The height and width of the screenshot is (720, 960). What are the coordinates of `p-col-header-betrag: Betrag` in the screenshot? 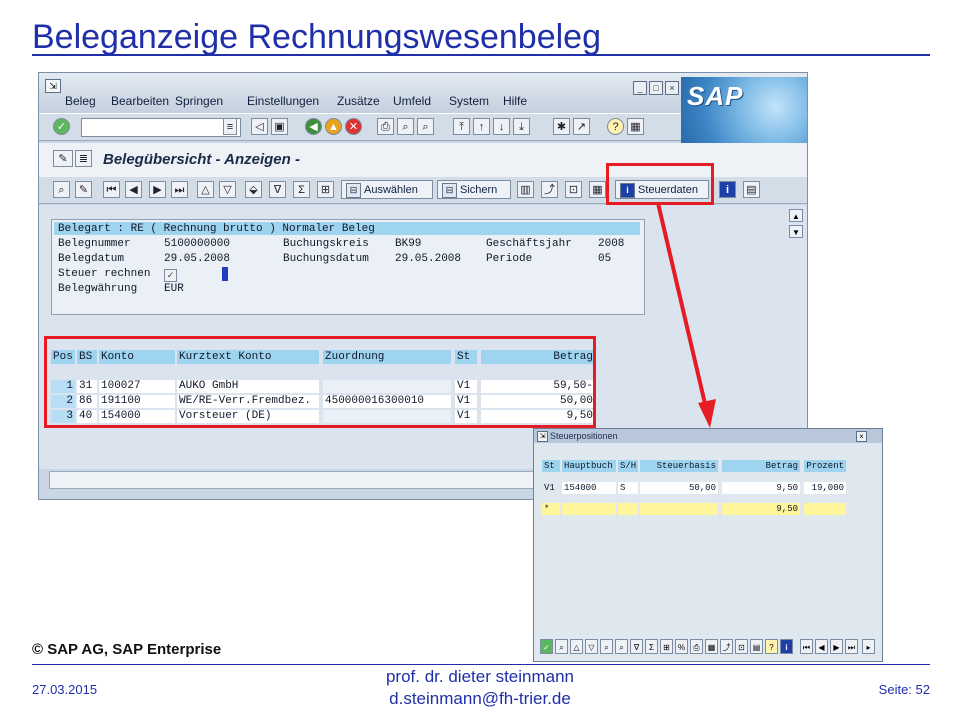 It's located at (761, 466).